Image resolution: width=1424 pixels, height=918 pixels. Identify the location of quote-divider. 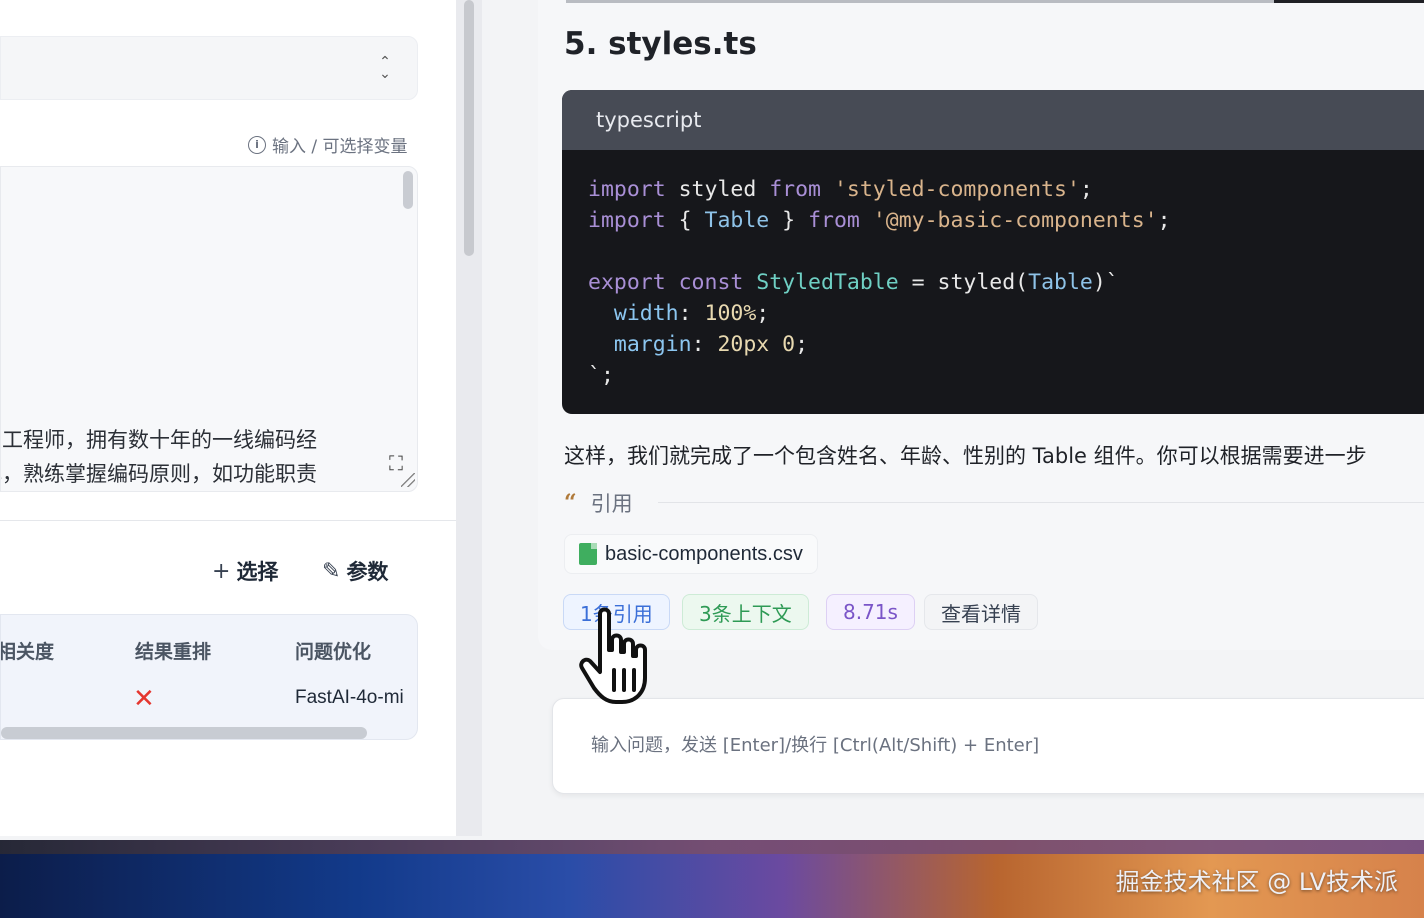
(1041, 502).